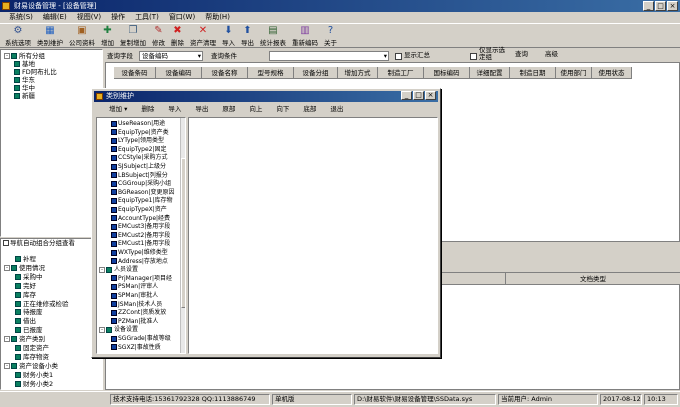 This screenshot has height=407, width=680. I want to click on edit-button: ✎ 修改, so click(158, 35).